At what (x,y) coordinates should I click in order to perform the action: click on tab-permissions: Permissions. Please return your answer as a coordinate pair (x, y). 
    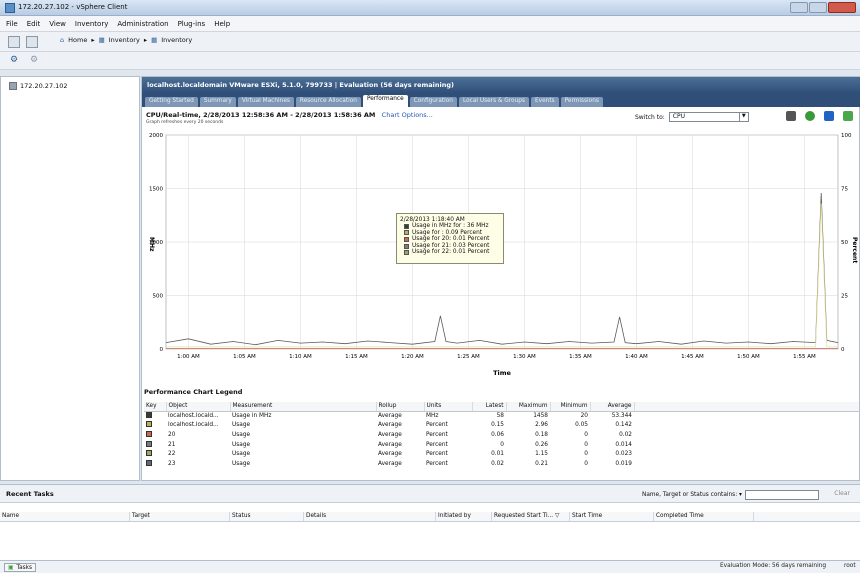
    Looking at the image, I should click on (581, 102).